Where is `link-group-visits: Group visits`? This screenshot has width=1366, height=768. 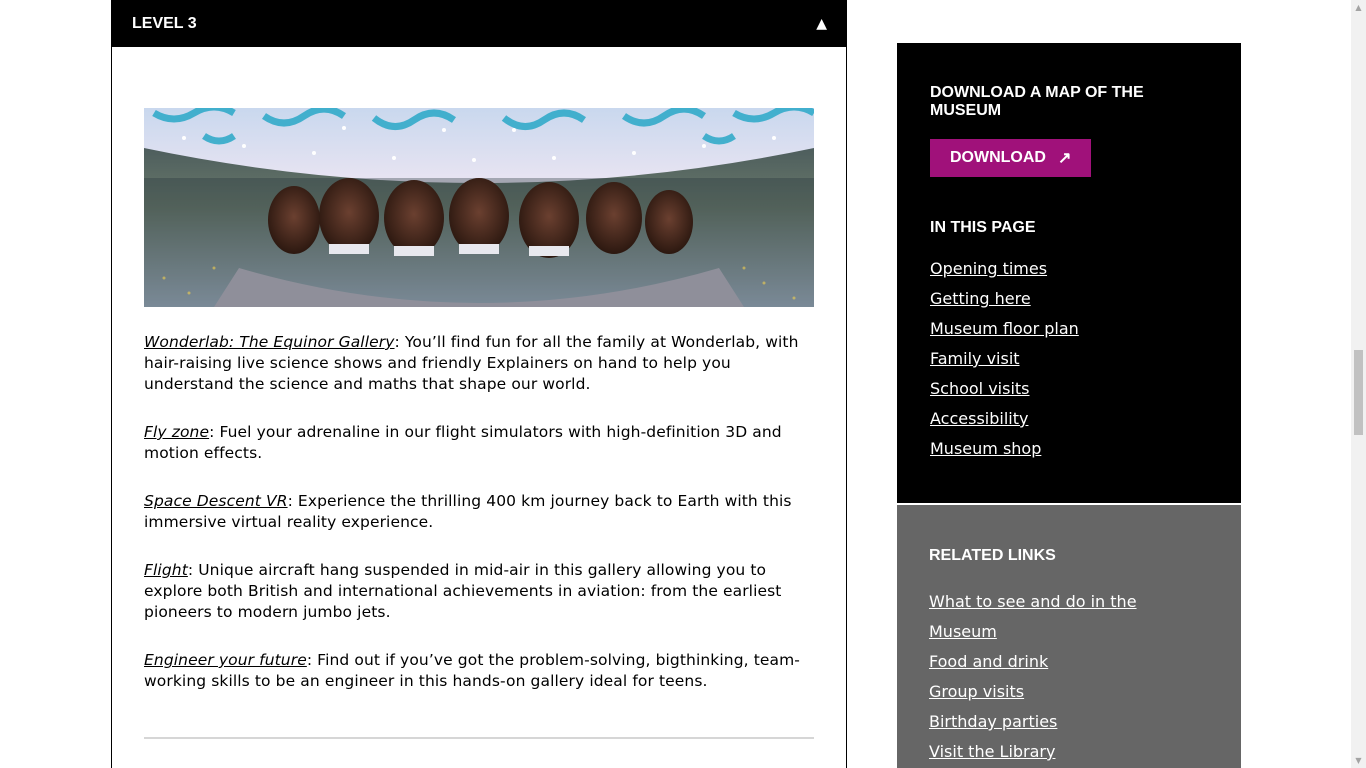
link-group-visits: Group visits is located at coordinates (976, 691).